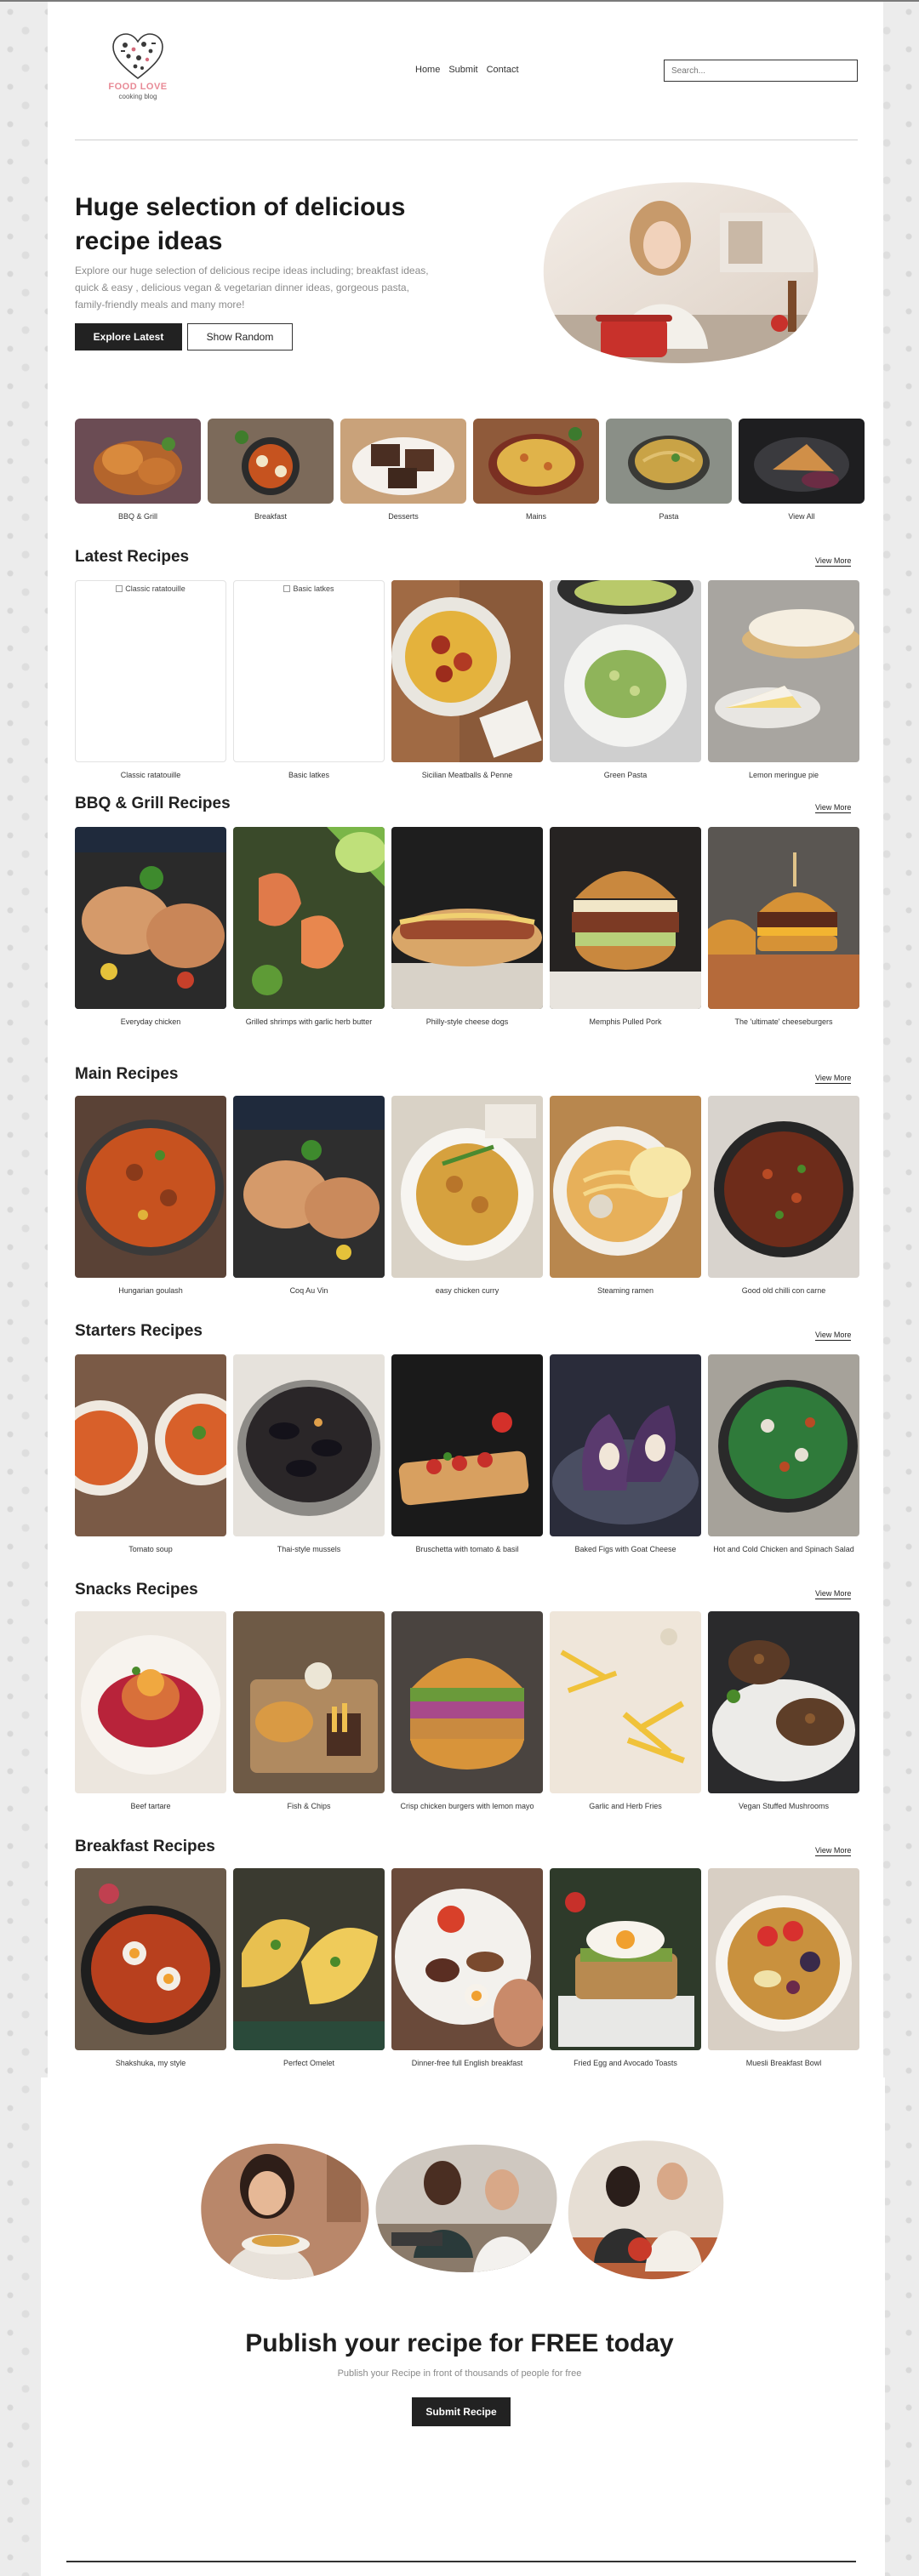  What do you see at coordinates (625, 1290) in the screenshot?
I see `recipe-name: Steaming ramen` at bounding box center [625, 1290].